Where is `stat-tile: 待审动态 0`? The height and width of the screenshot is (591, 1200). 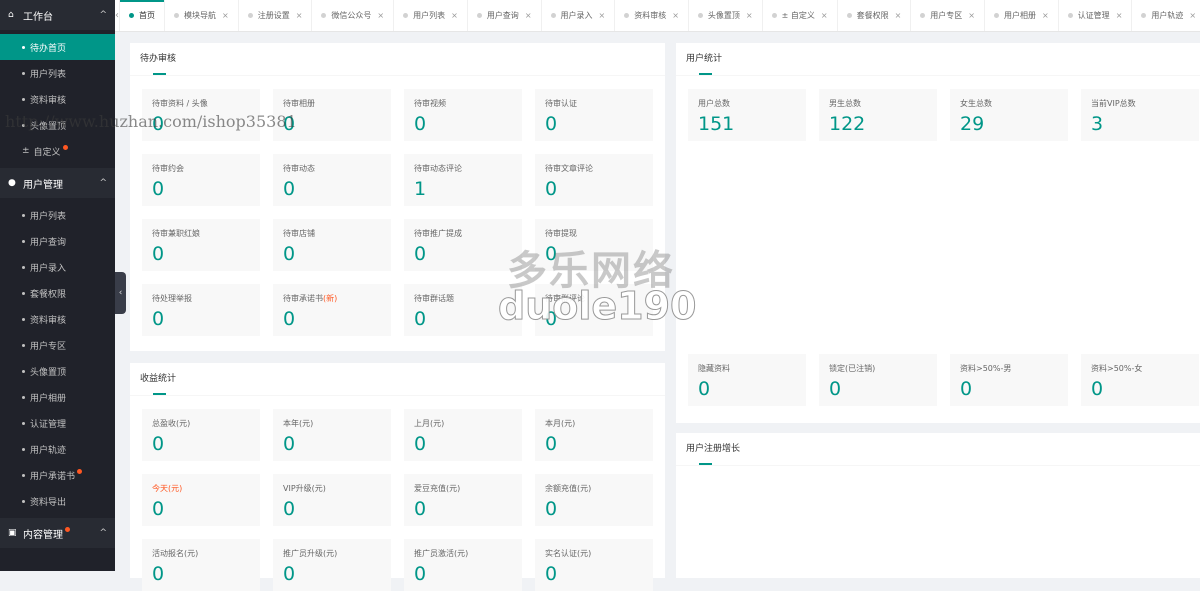
stat-tile: 待审动态 0 is located at coordinates (332, 180).